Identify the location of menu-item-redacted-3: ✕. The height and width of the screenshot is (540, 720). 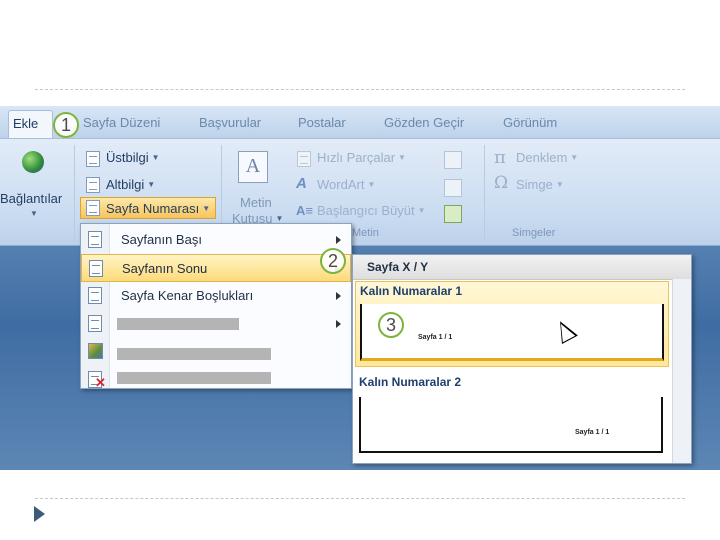
(216, 380).